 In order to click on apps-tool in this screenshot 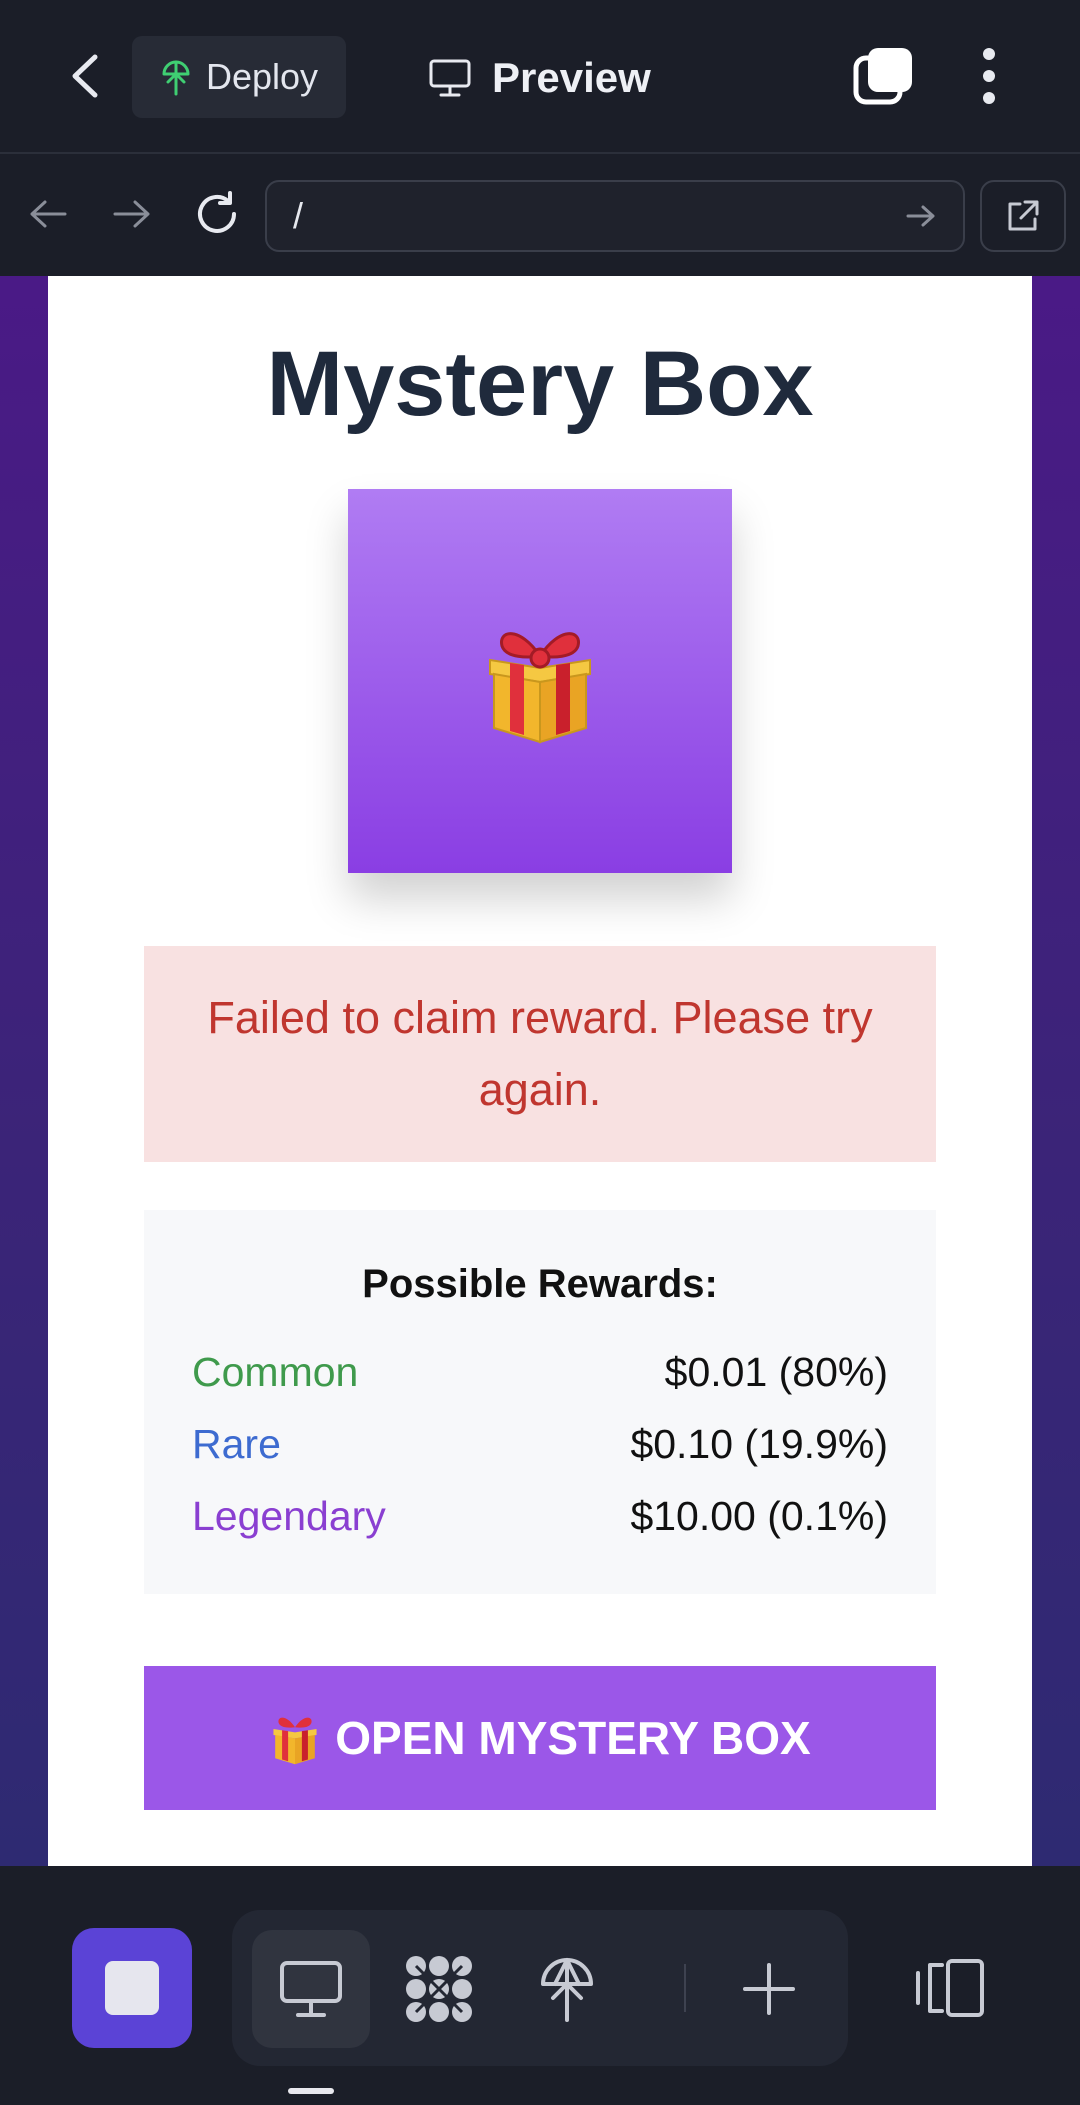, I will do `click(439, 1989)`.